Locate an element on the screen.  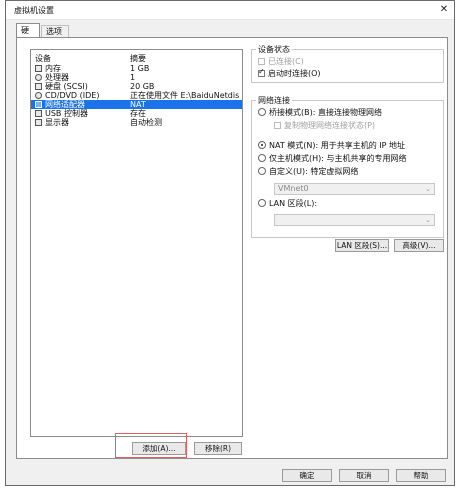
bridged-label: 桥接模式(B): 直接连接物理网络 is located at coordinates (325, 112).